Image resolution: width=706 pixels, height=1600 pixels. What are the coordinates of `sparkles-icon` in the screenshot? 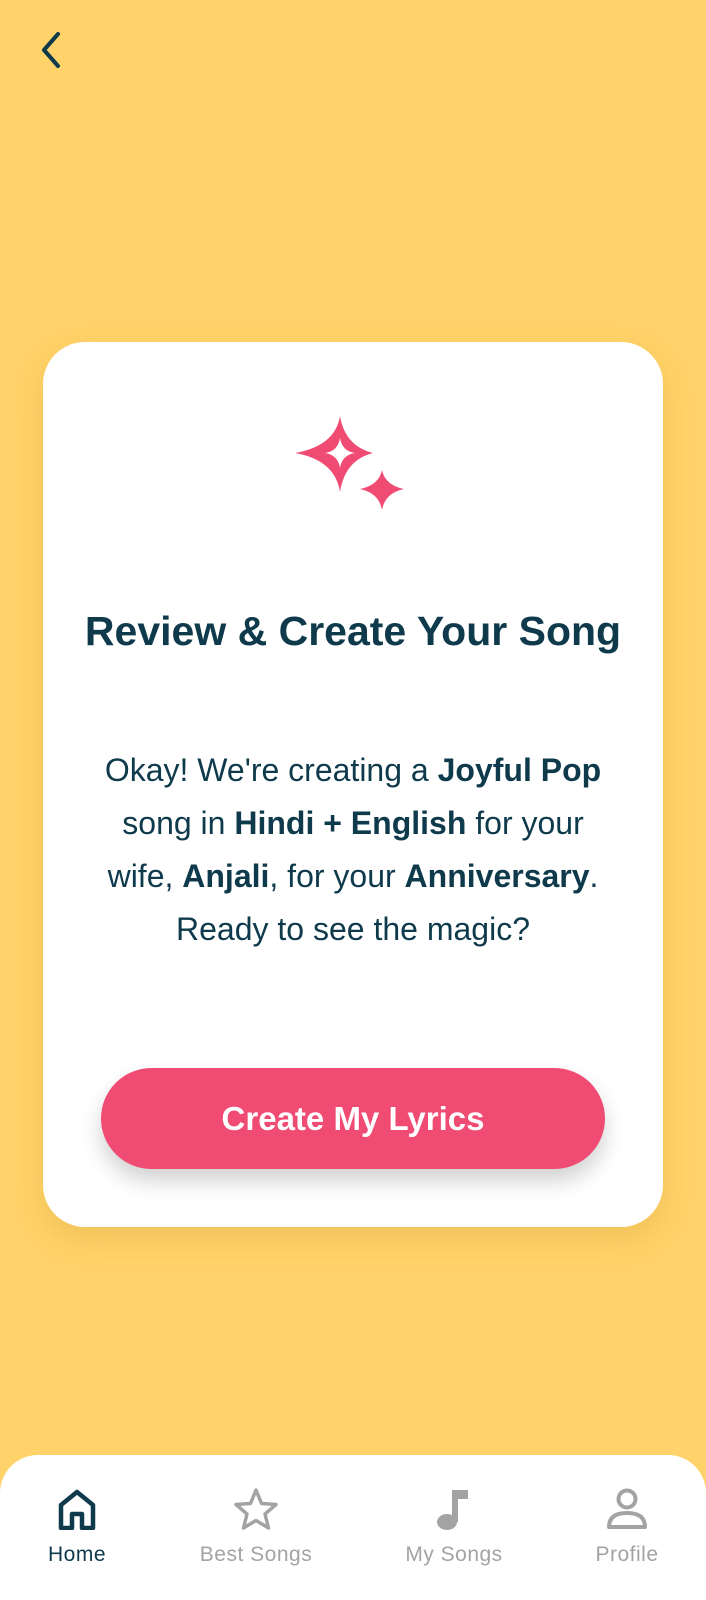 It's located at (349, 463).